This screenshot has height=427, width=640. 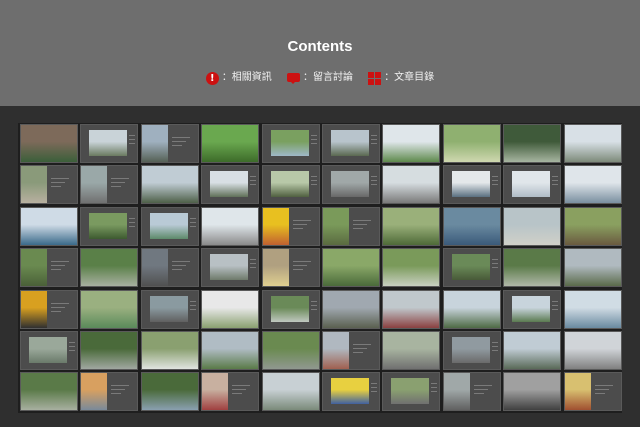 I want to click on legend-item-comments: ：留言討論, so click(x=320, y=78).